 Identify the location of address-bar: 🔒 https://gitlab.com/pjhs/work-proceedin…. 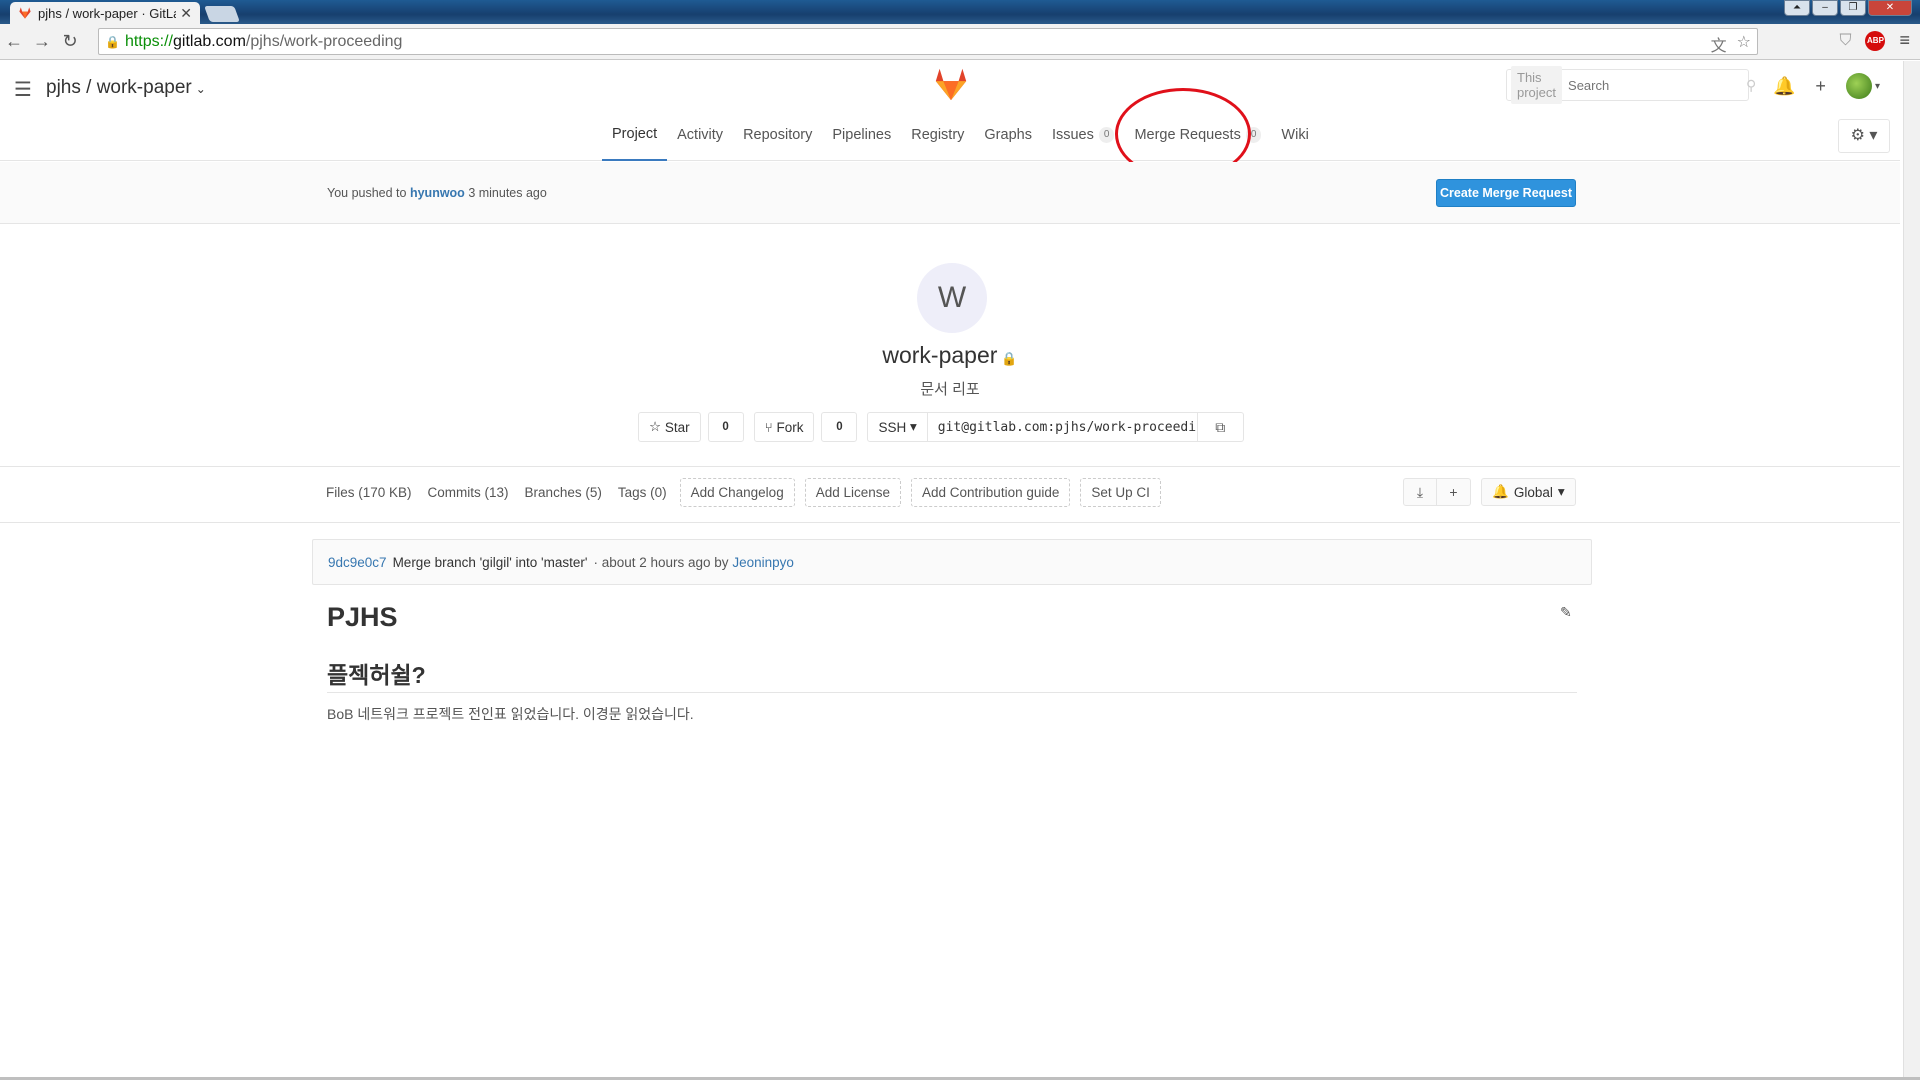
(928, 41).